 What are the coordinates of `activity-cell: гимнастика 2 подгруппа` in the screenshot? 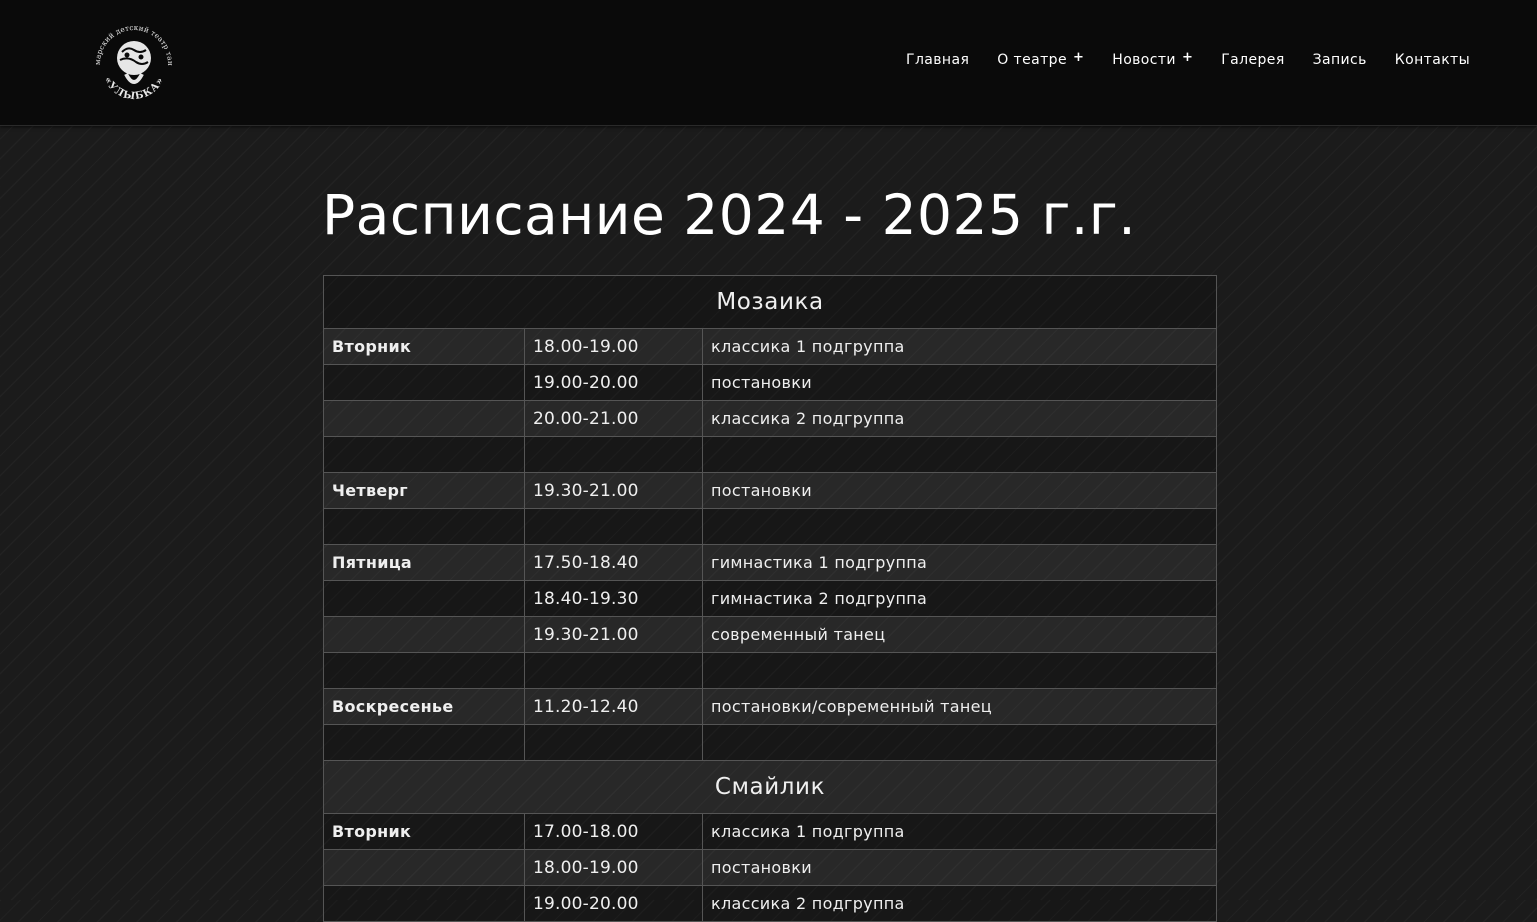 It's located at (959, 598).